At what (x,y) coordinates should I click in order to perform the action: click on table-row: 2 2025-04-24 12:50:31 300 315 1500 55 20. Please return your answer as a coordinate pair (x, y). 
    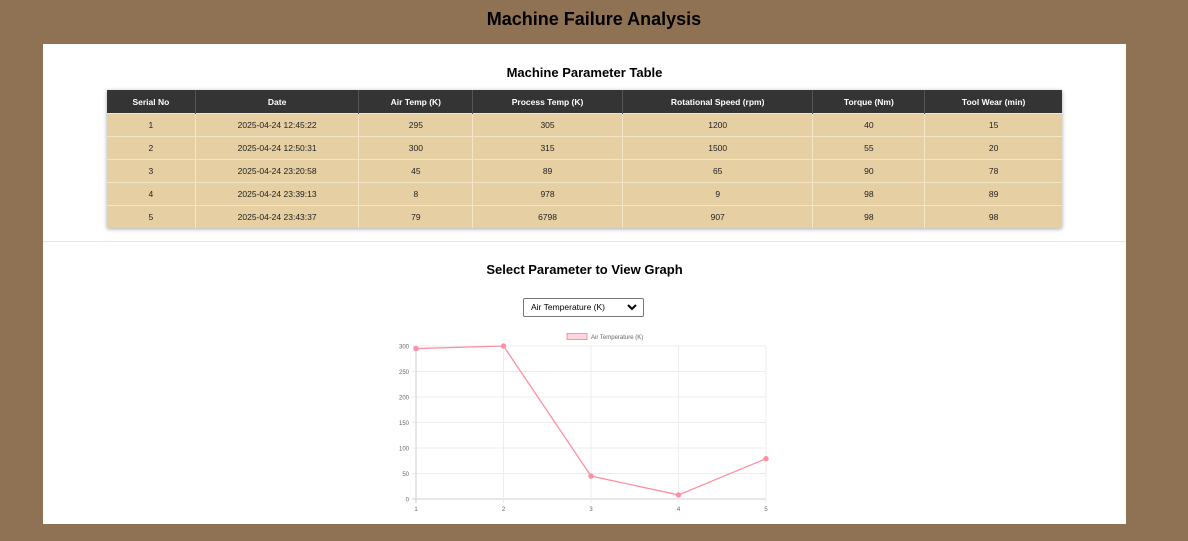
    Looking at the image, I should click on (584, 148).